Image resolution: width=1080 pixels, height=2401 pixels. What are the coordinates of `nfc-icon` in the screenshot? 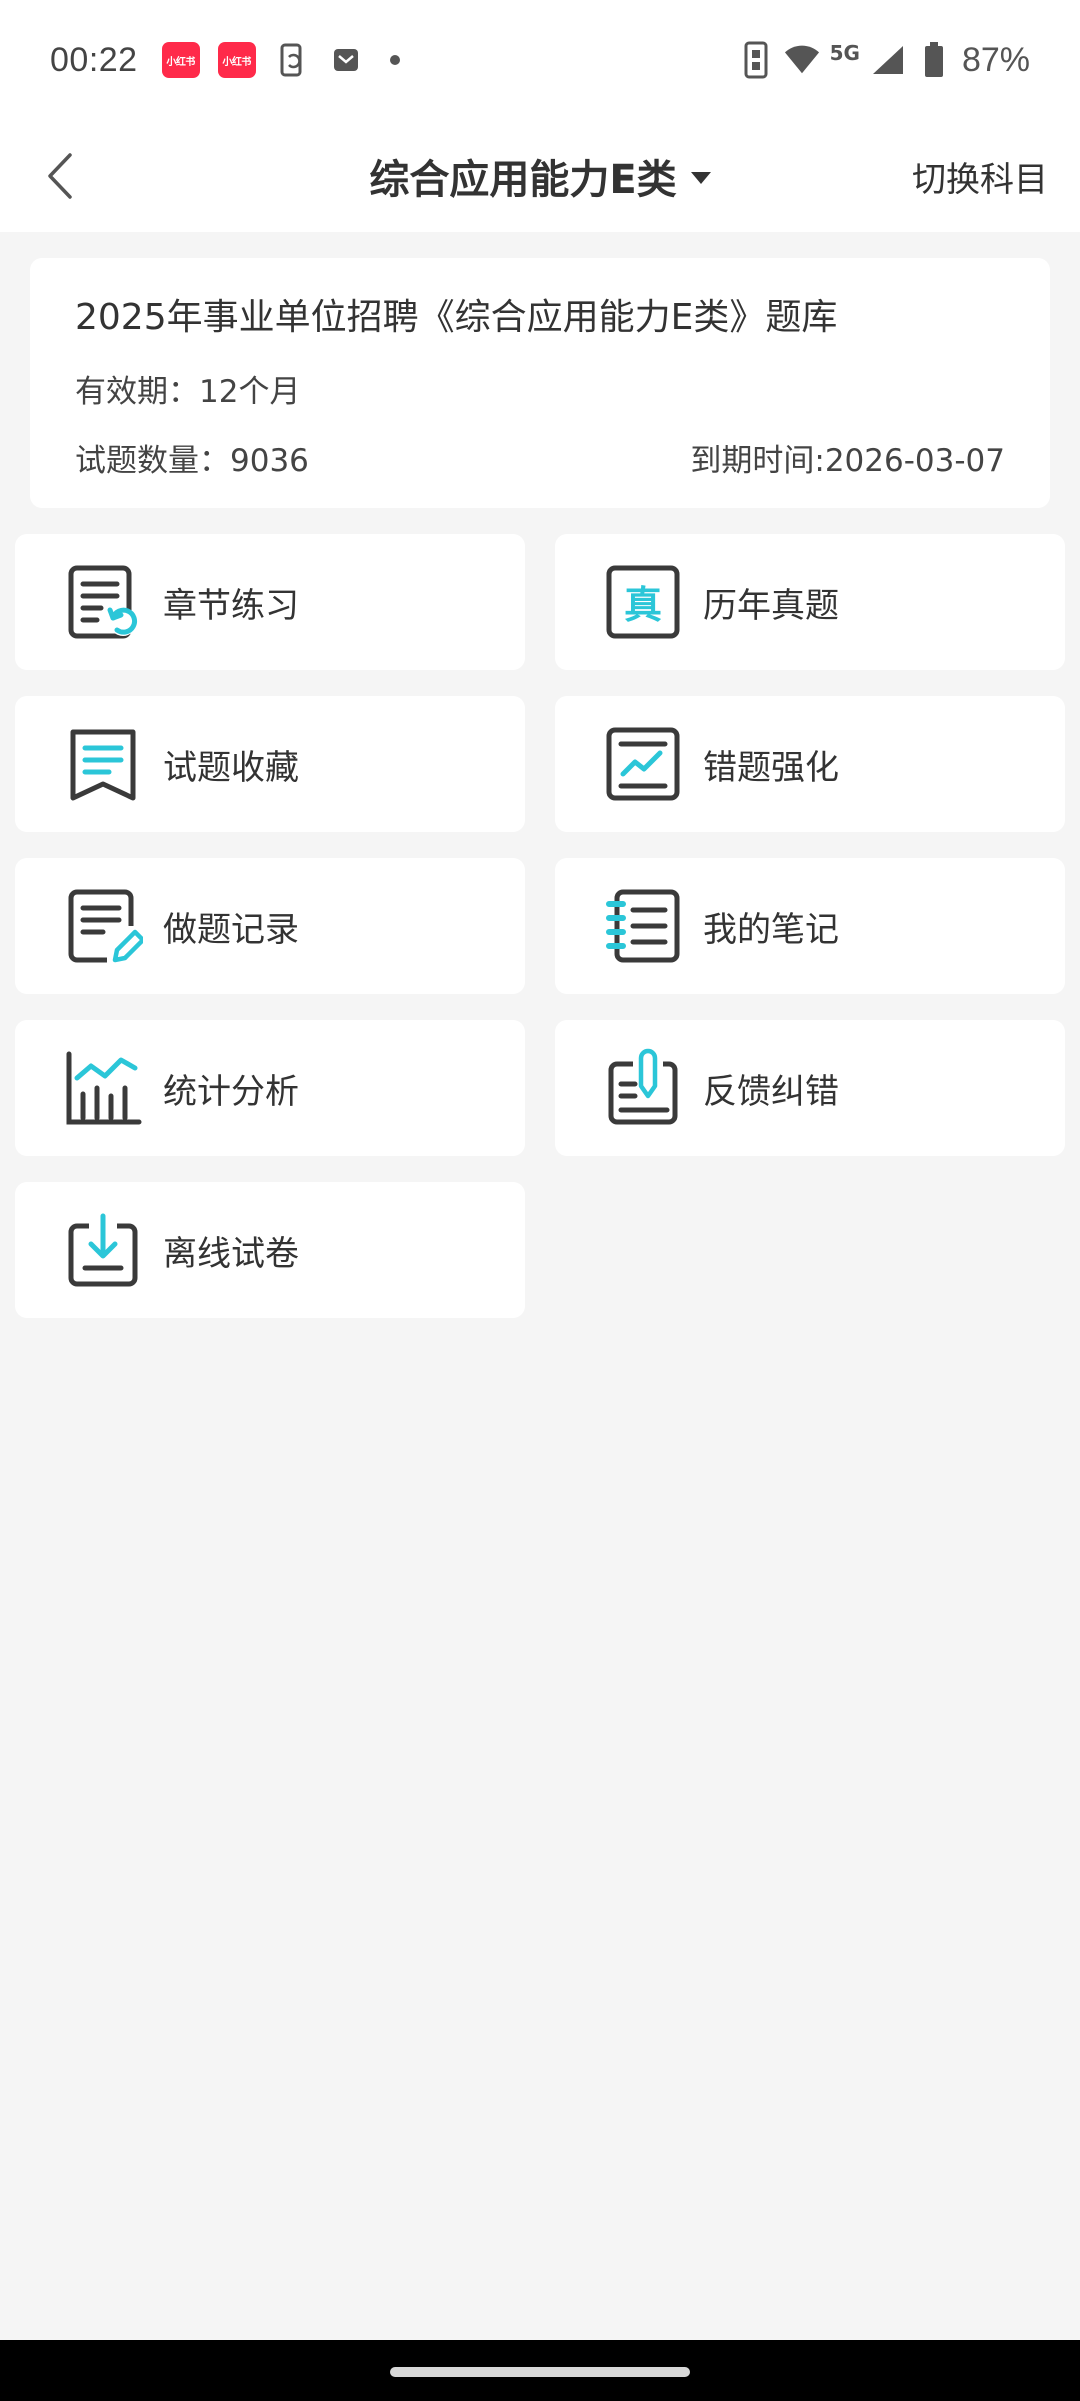 It's located at (756, 60).